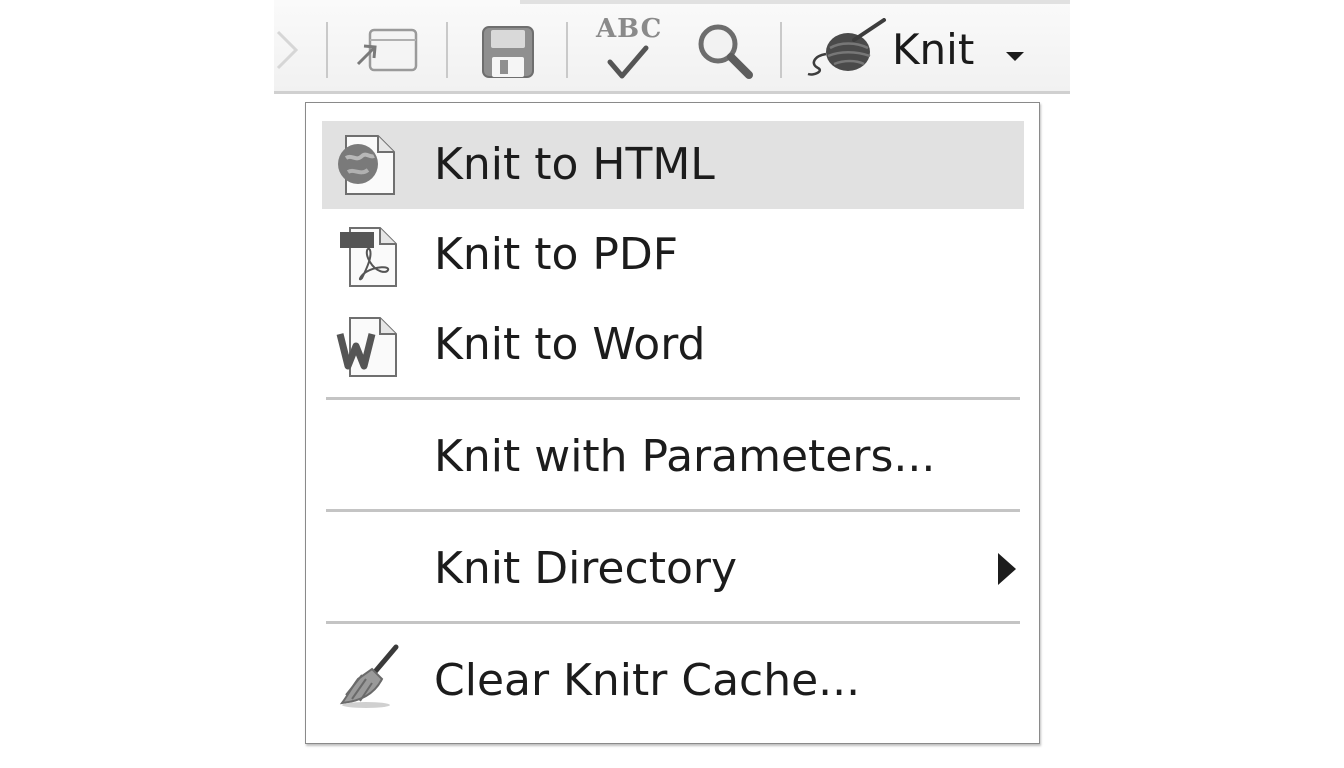 Image resolution: width=1344 pixels, height=768 pixels. I want to click on yarn-ball-icon, so click(846, 49).